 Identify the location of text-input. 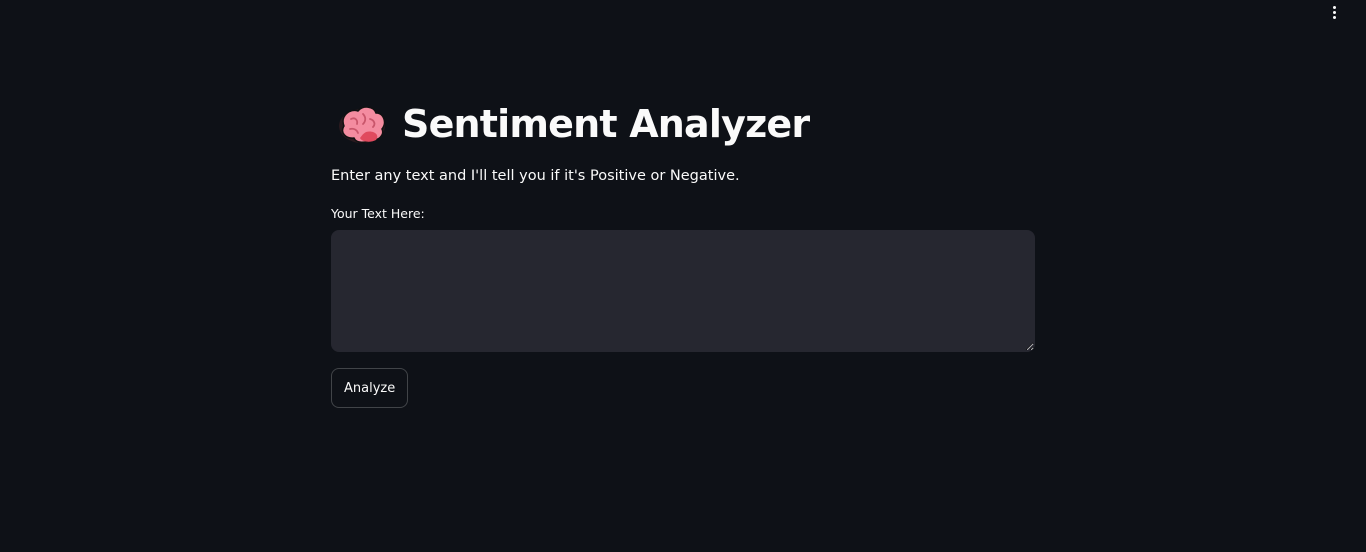
(683, 291).